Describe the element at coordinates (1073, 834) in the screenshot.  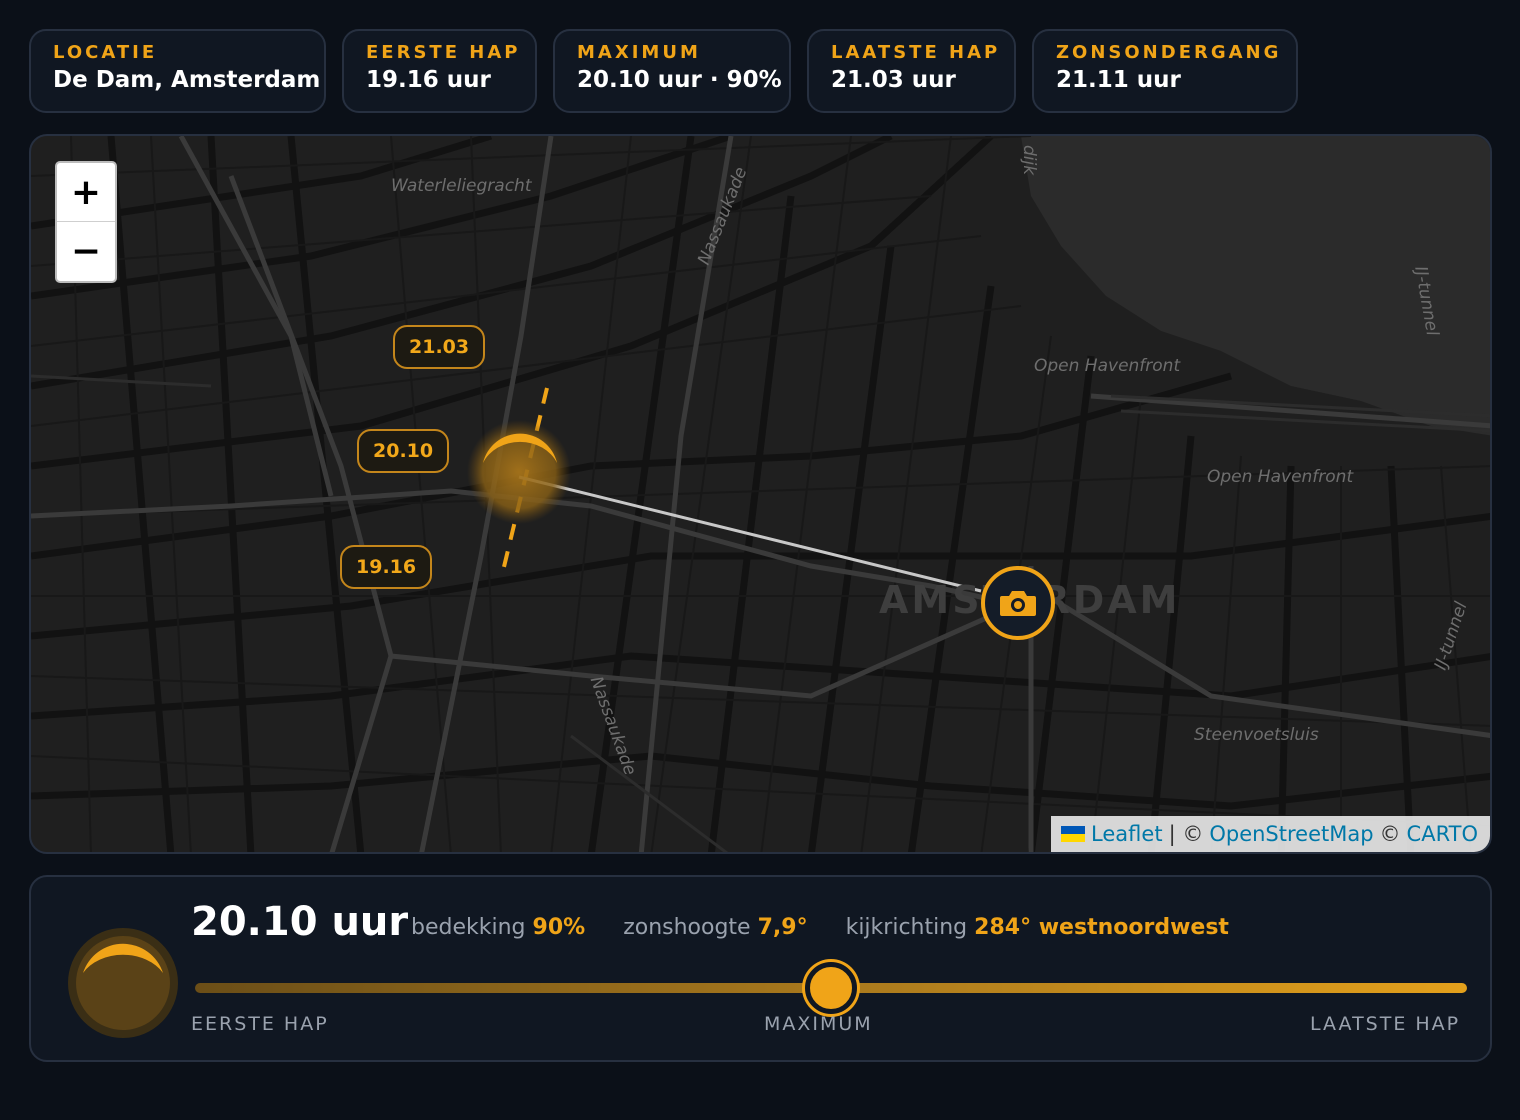
I see `ukraine-flag-icon` at that location.